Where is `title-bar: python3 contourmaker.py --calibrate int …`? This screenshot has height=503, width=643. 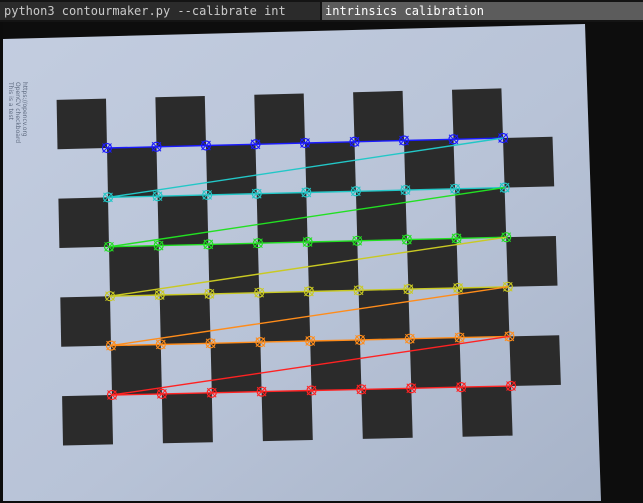 title-bar: python3 contourmaker.py --calibrate int … is located at coordinates (321, 11).